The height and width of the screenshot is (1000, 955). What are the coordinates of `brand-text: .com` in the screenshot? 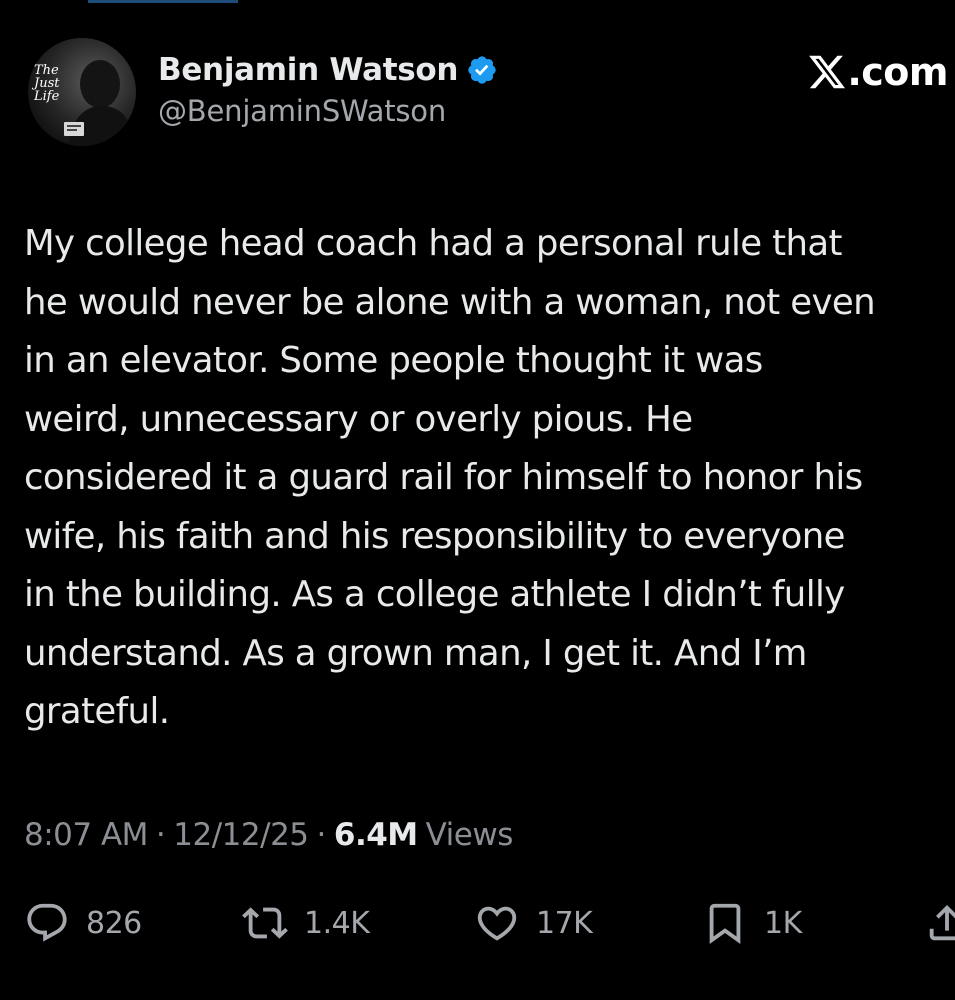 It's located at (897, 72).